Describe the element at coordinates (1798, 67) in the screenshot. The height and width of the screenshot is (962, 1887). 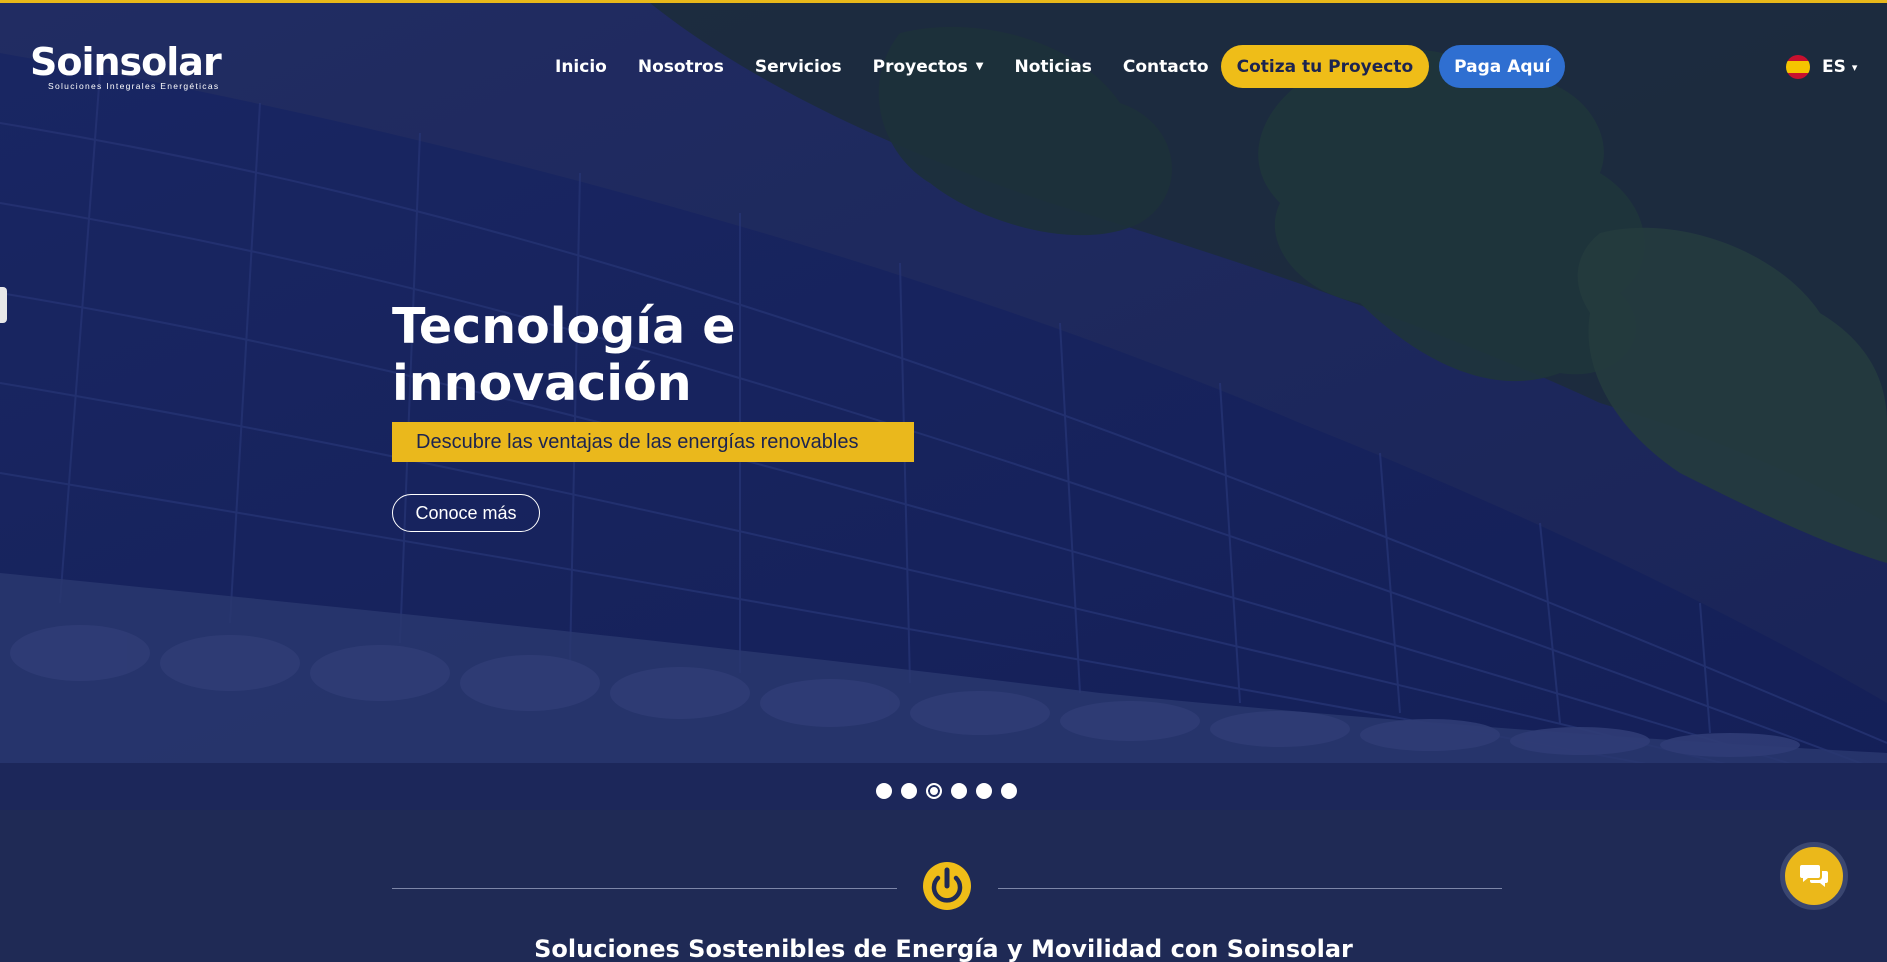
I see `spain-flag-icon` at that location.